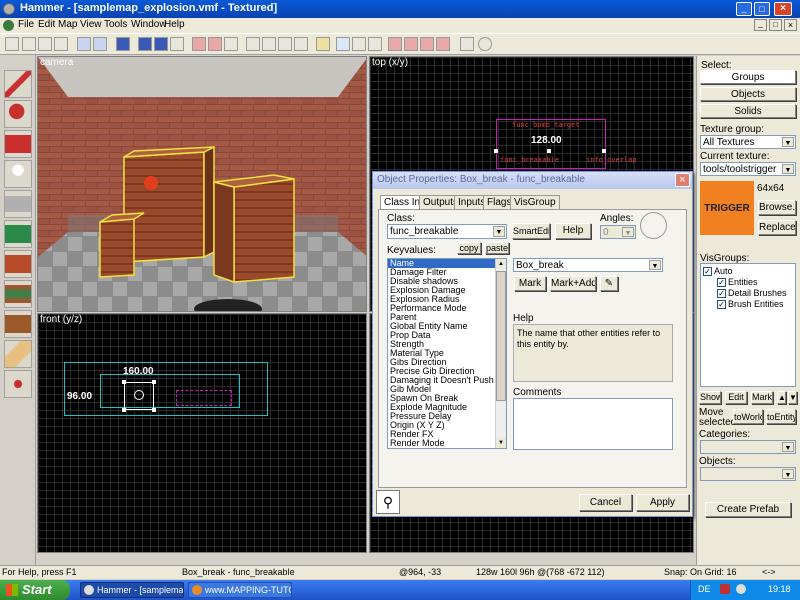 This screenshot has height=600, width=800. I want to click on carve-icon, so click(84, 44).